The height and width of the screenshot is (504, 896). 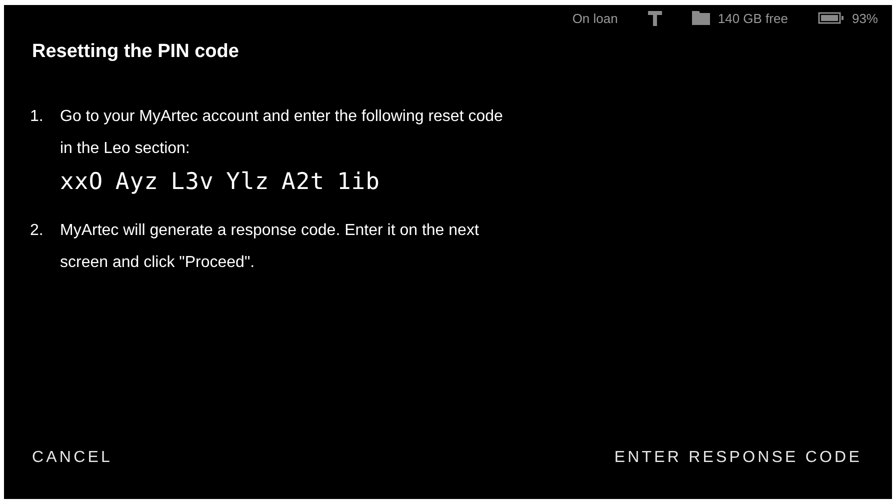 What do you see at coordinates (753, 18) in the screenshot?
I see `storage-status: 140 GB free` at bounding box center [753, 18].